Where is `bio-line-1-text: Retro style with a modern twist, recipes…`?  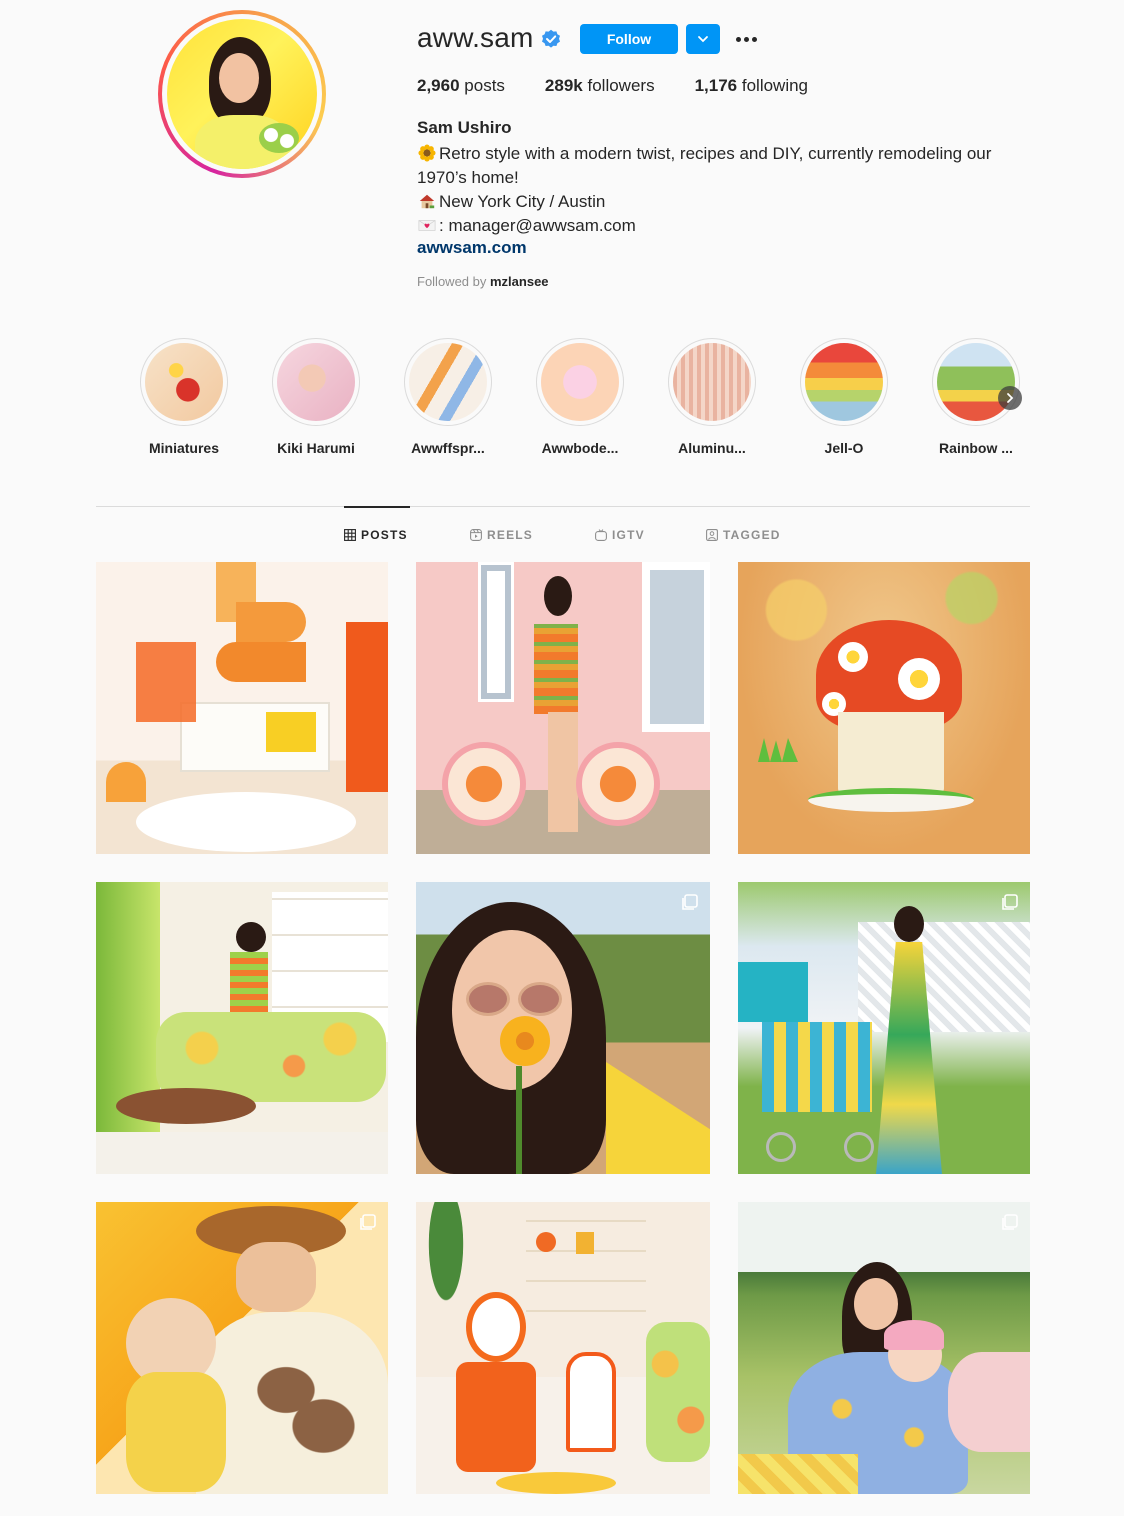
bio-line-1-text: Retro style with a modern twist, recipes… is located at coordinates (704, 165).